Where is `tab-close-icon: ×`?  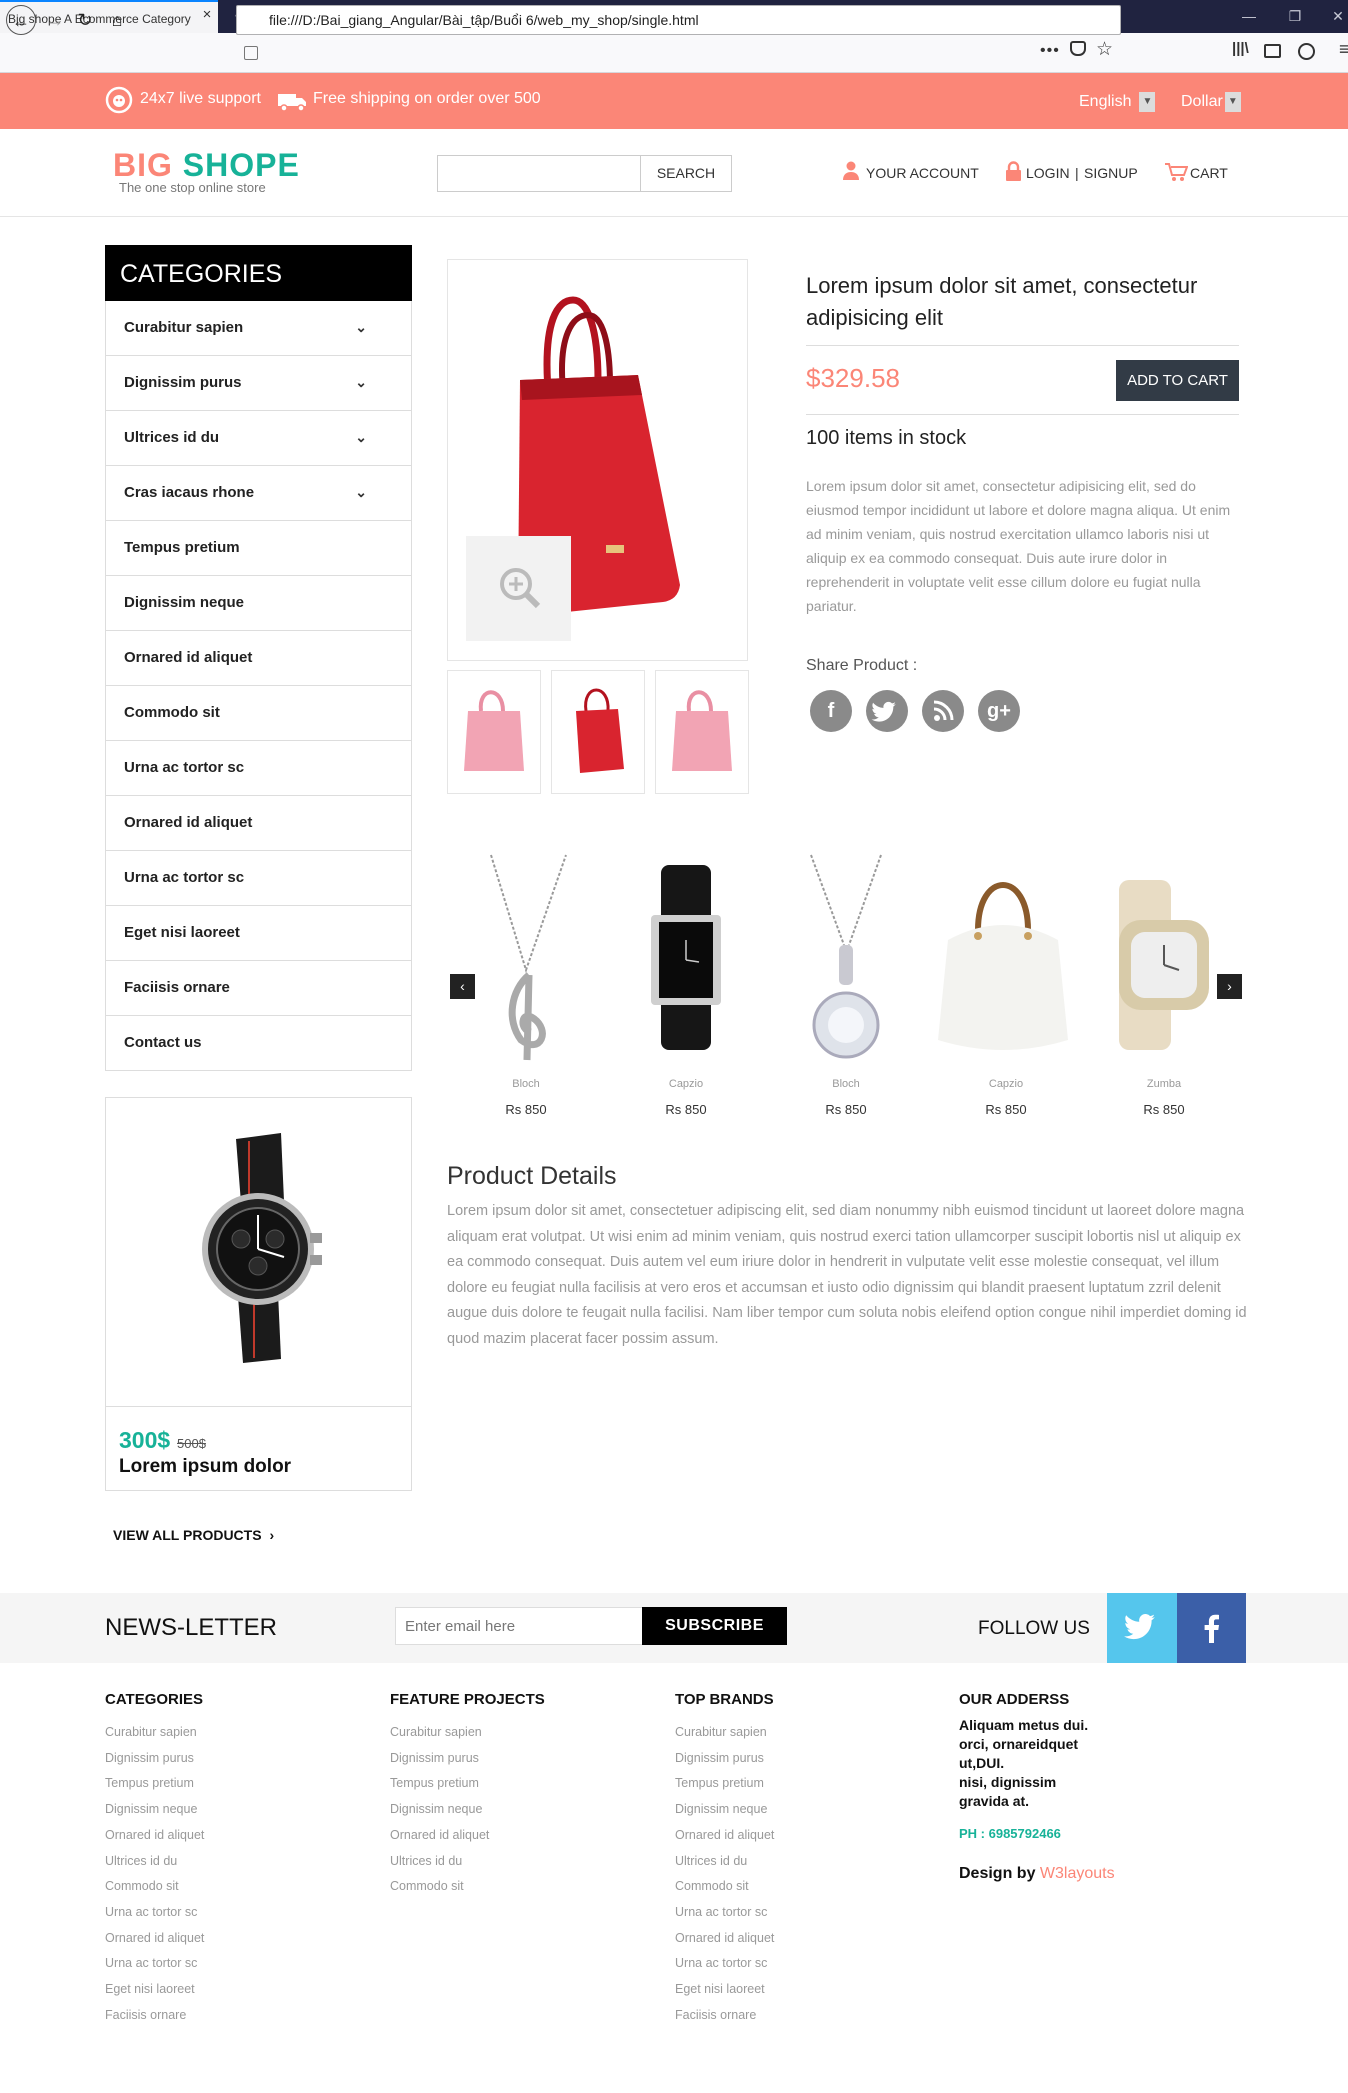
tab-close-icon: × is located at coordinates (207, 15).